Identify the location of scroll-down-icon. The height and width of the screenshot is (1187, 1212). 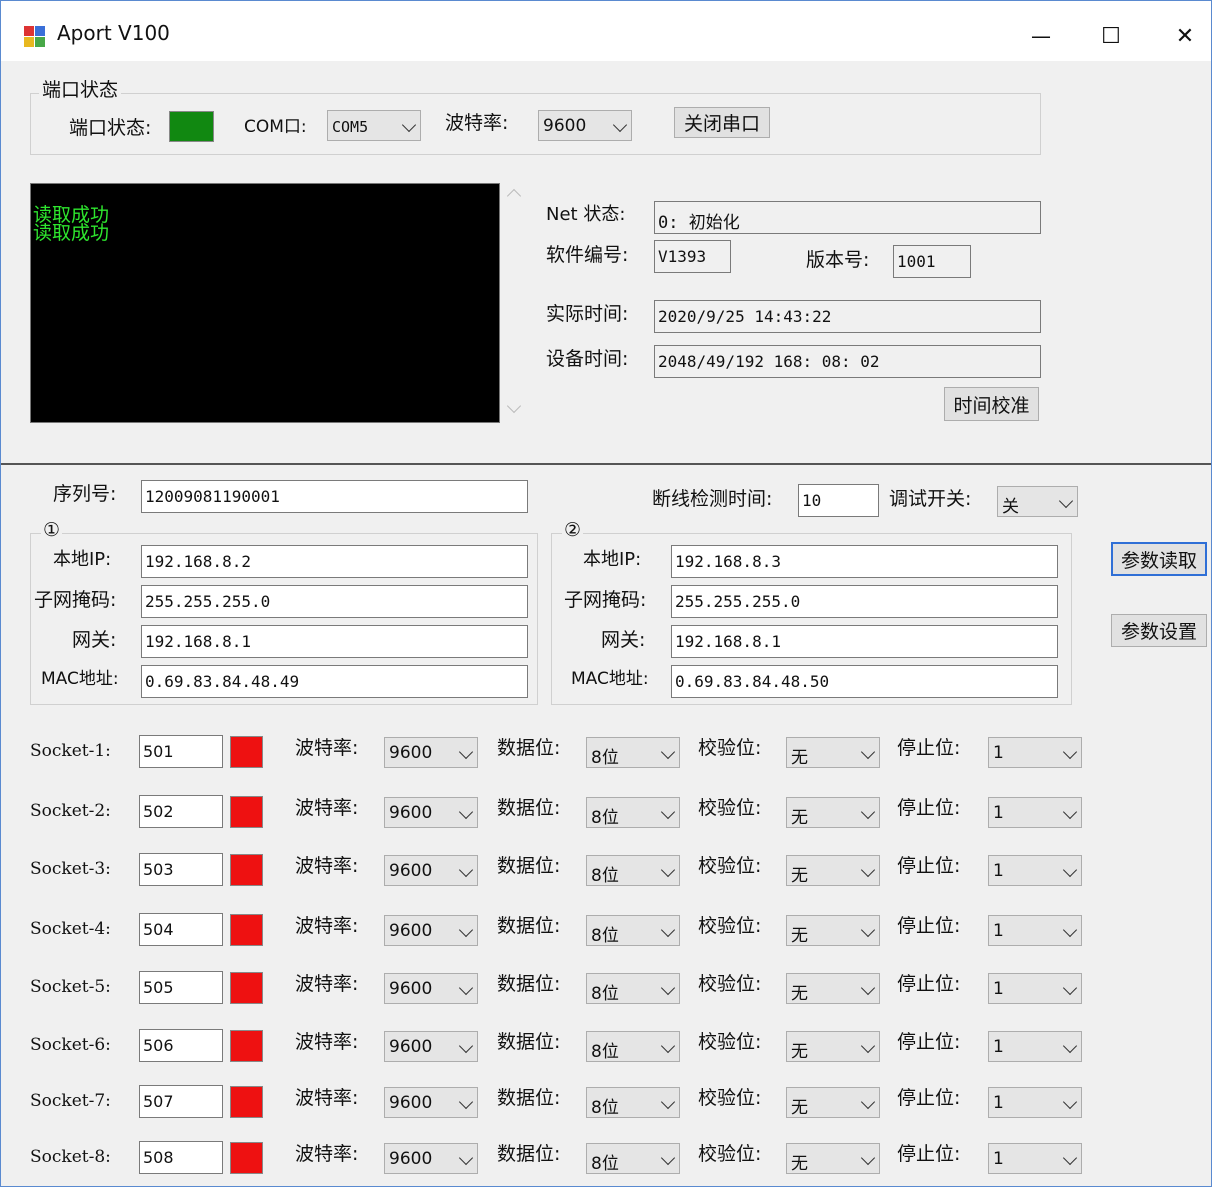
(514, 406).